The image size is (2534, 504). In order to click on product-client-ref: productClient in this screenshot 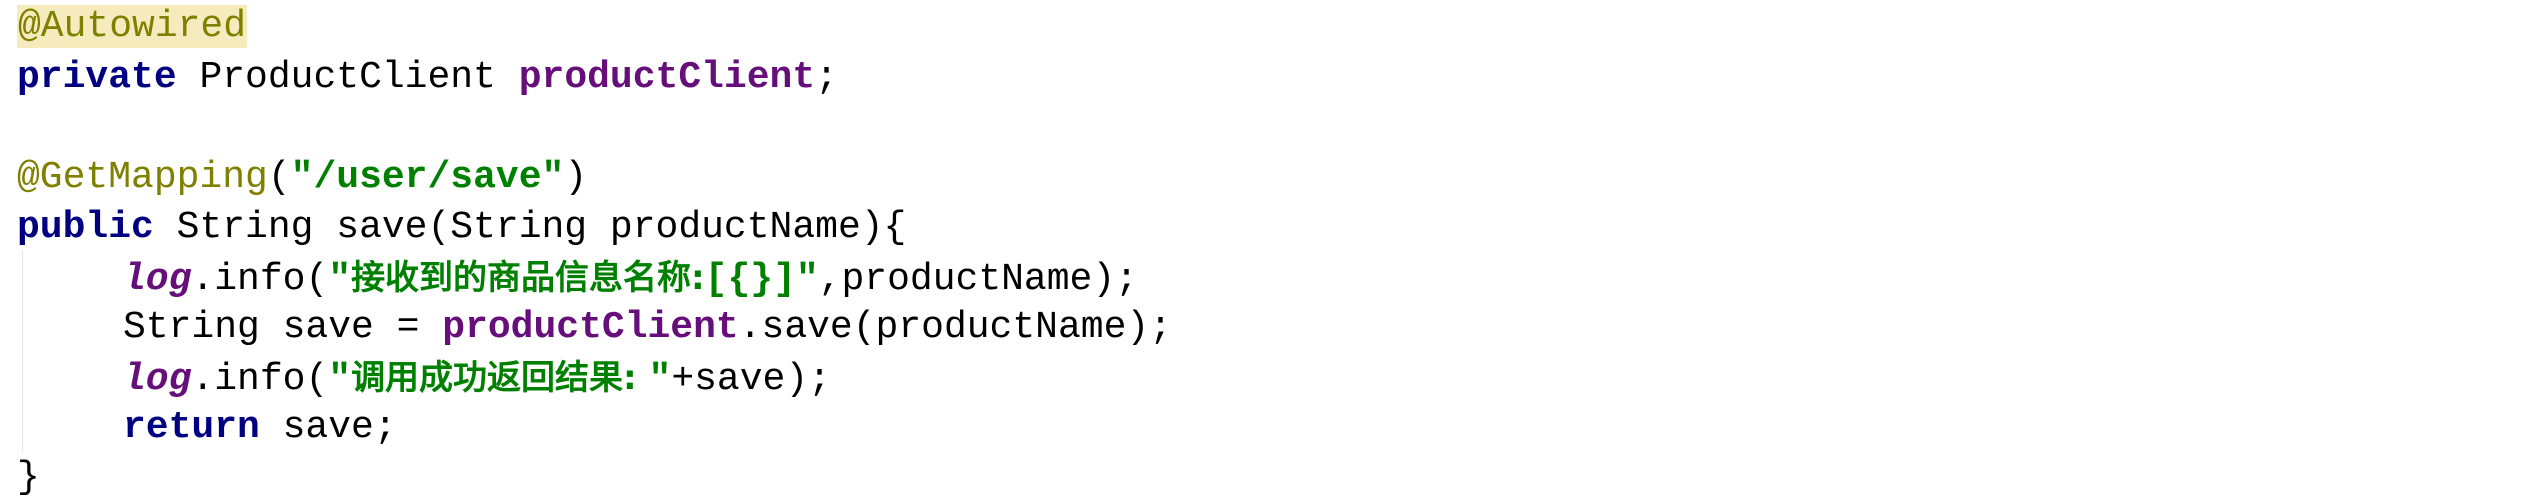, I will do `click(590, 327)`.